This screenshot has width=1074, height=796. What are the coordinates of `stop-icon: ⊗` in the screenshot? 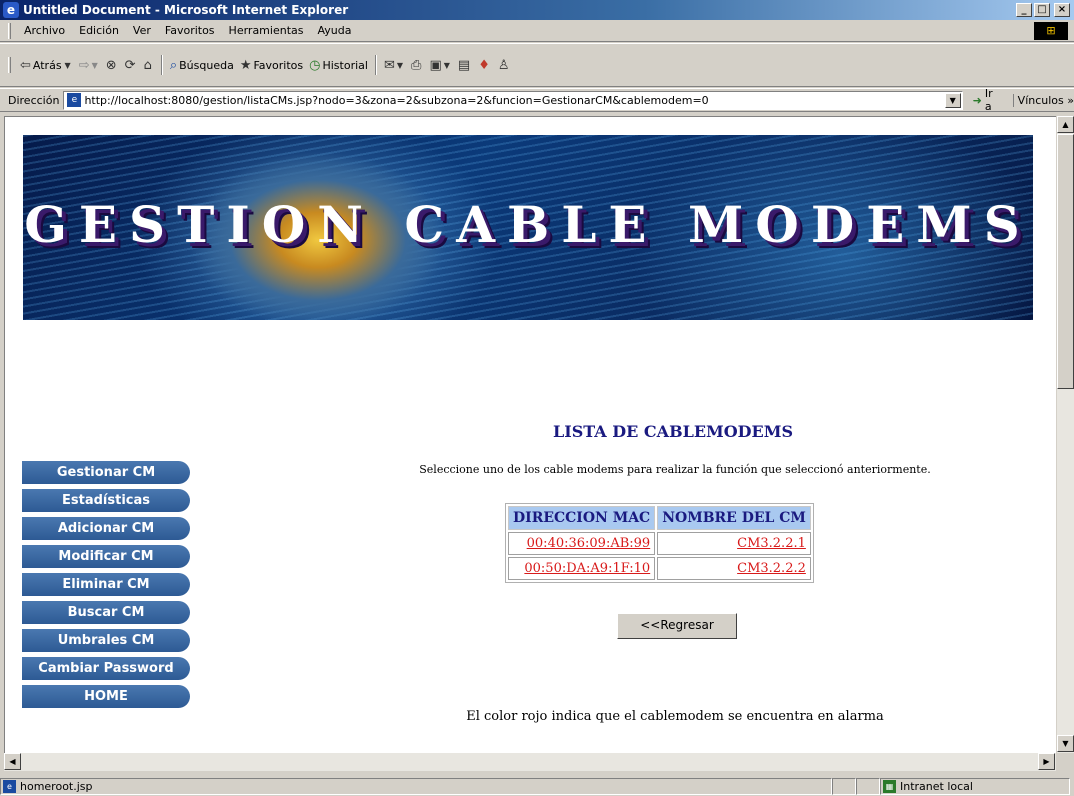 It's located at (111, 65).